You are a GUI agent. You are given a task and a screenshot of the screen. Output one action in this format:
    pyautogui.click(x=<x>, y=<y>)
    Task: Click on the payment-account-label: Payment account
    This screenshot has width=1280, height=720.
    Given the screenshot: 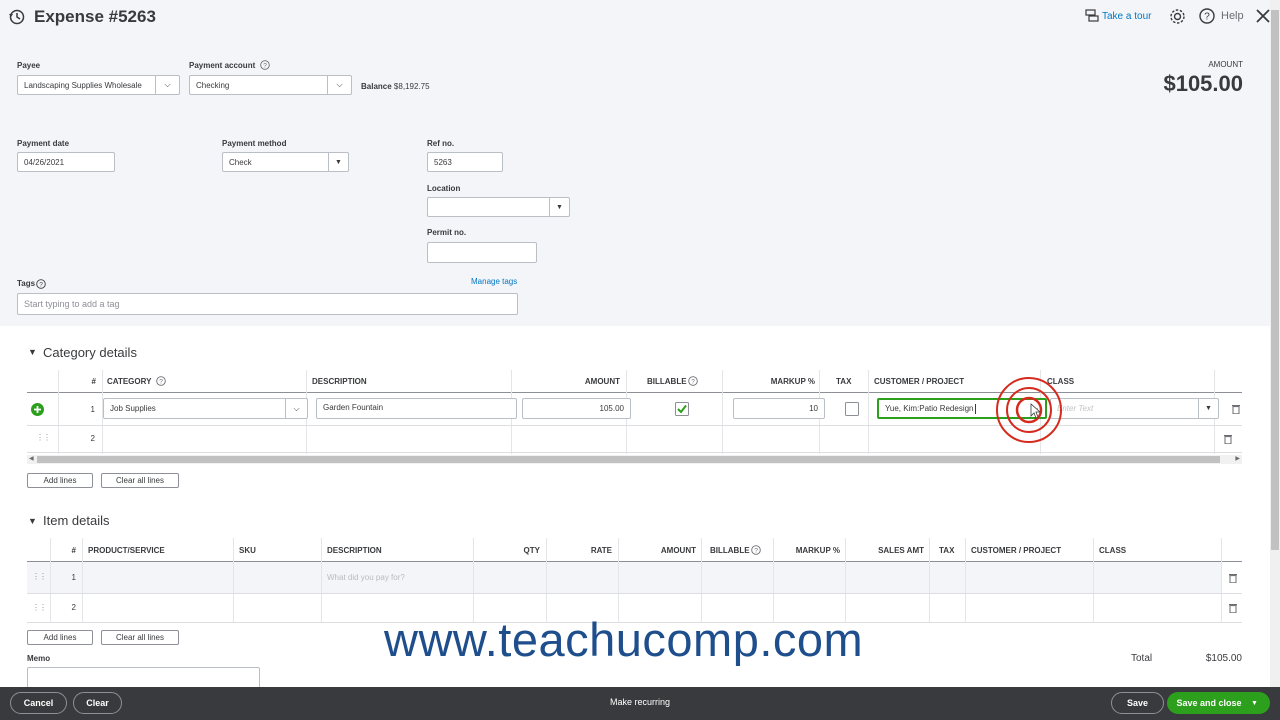 What is the action you would take?
    pyautogui.click(x=222, y=65)
    